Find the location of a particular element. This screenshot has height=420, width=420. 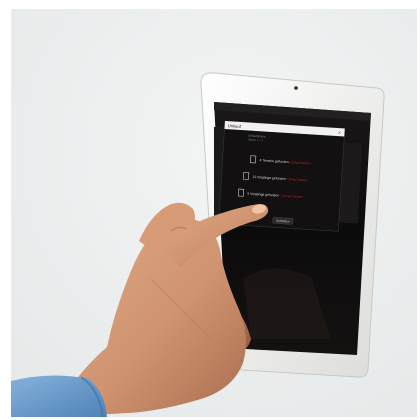

dialog-title: Umlauf is located at coordinates (235, 126).